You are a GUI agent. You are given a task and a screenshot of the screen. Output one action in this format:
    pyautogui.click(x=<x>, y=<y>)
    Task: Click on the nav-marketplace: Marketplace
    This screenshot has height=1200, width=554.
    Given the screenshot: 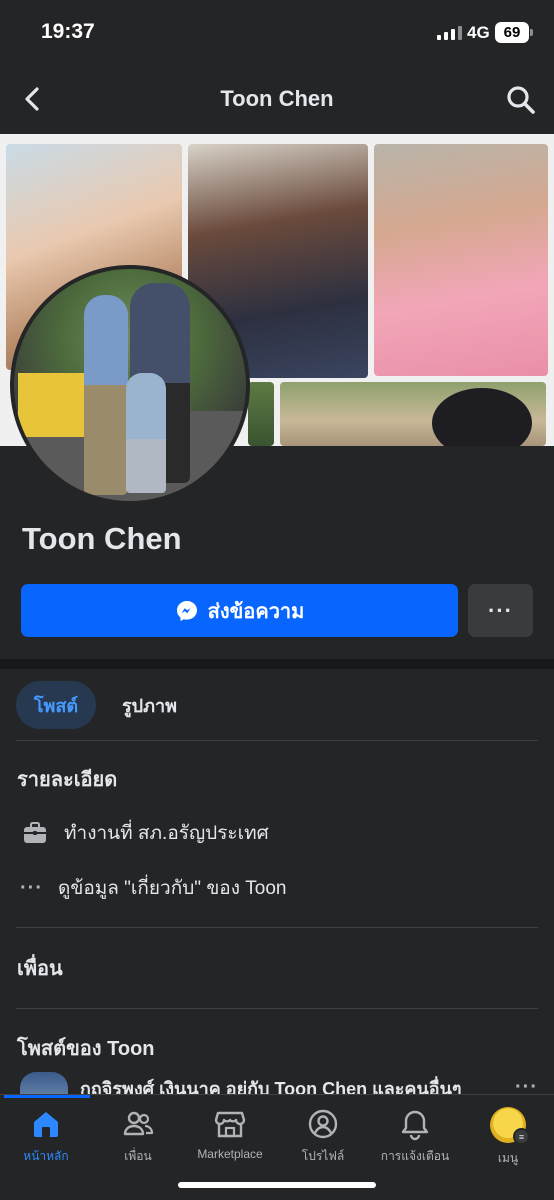 What is the action you would take?
    pyautogui.click(x=230, y=1134)
    